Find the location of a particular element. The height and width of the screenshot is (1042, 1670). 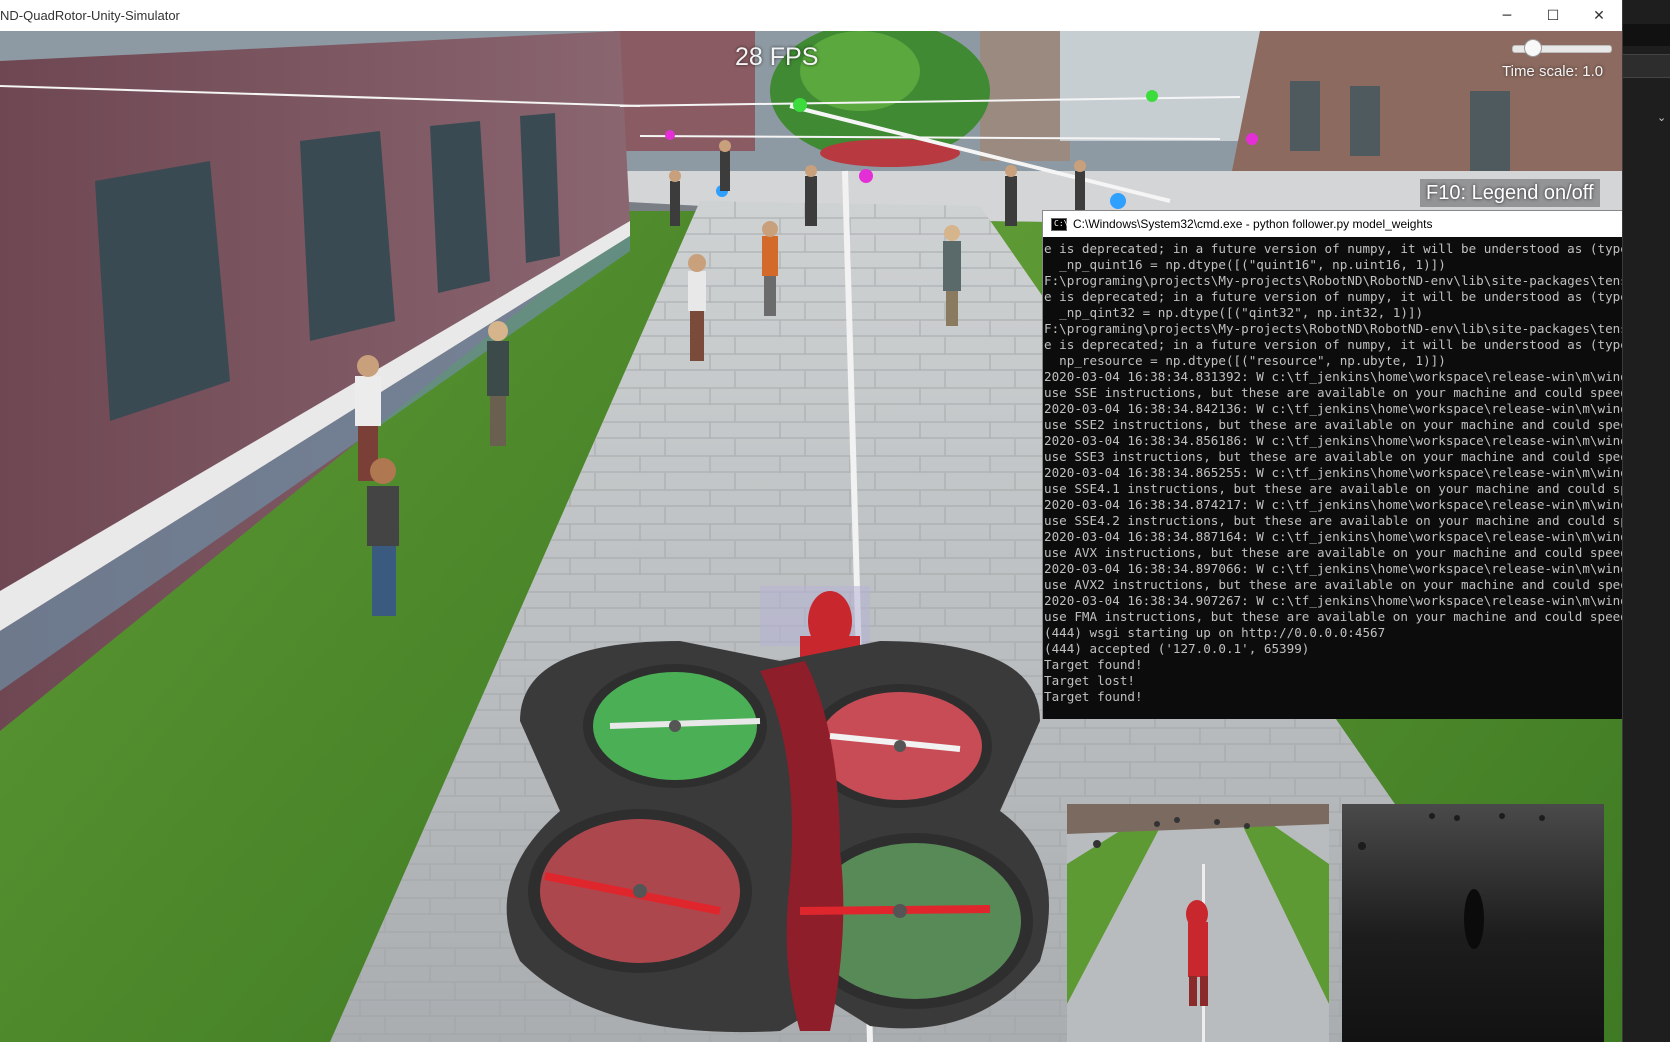

rgb-camera-inset is located at coordinates (1198, 923).